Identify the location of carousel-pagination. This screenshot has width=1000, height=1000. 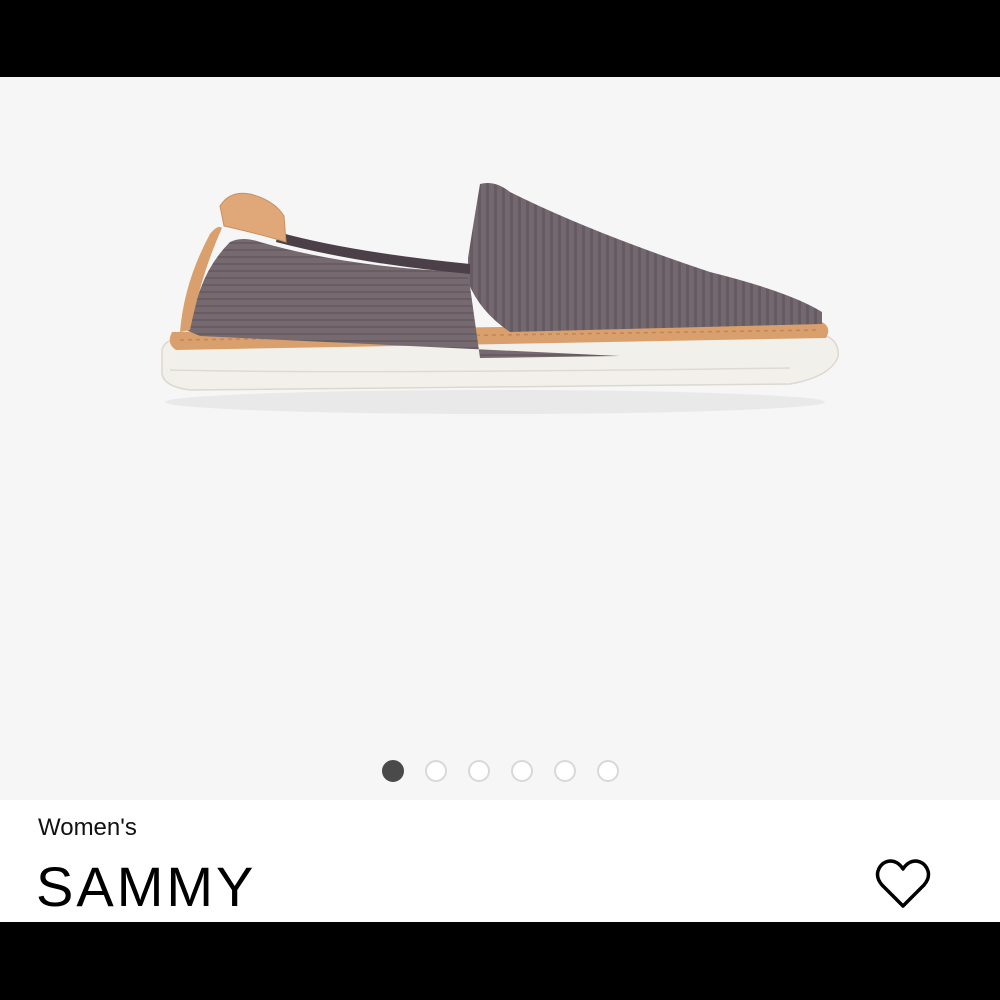
(500, 772).